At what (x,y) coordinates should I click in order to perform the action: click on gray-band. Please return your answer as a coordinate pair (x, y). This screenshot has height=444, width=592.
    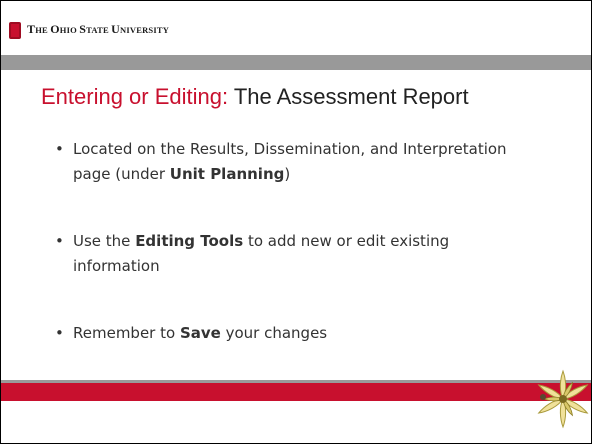
    Looking at the image, I should click on (296, 62).